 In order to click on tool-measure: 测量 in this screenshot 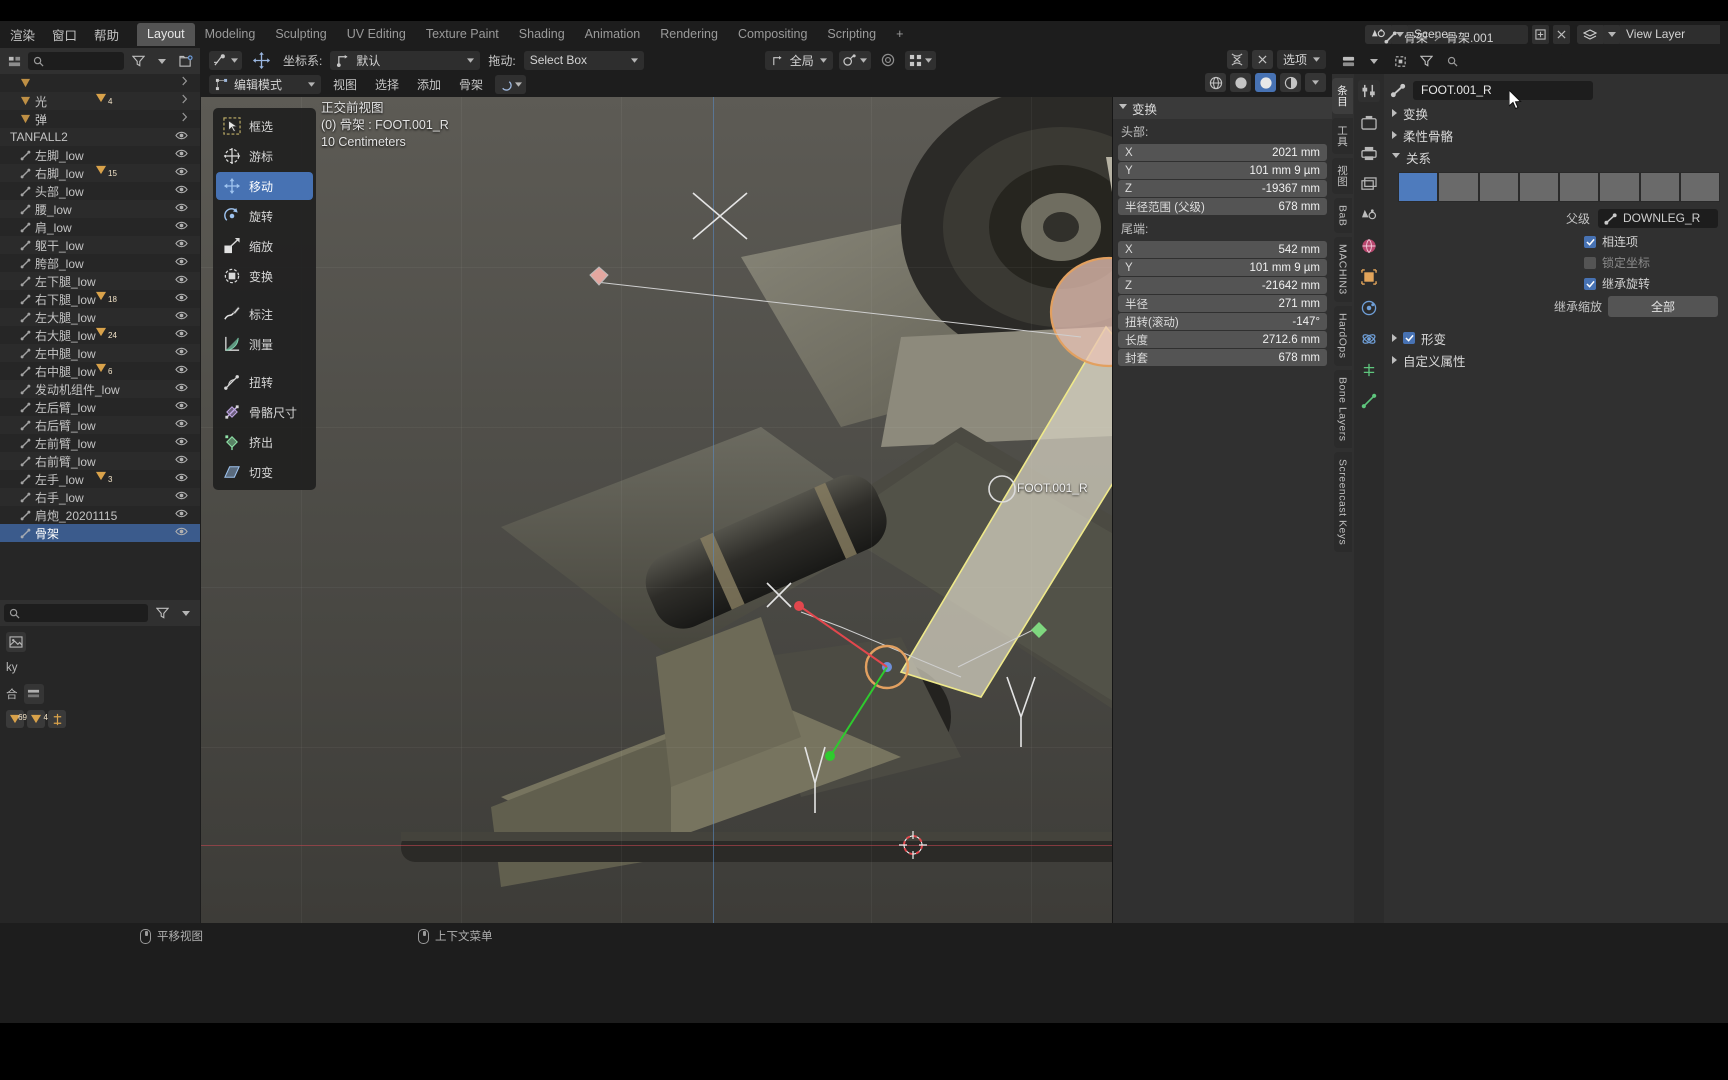, I will do `click(264, 344)`.